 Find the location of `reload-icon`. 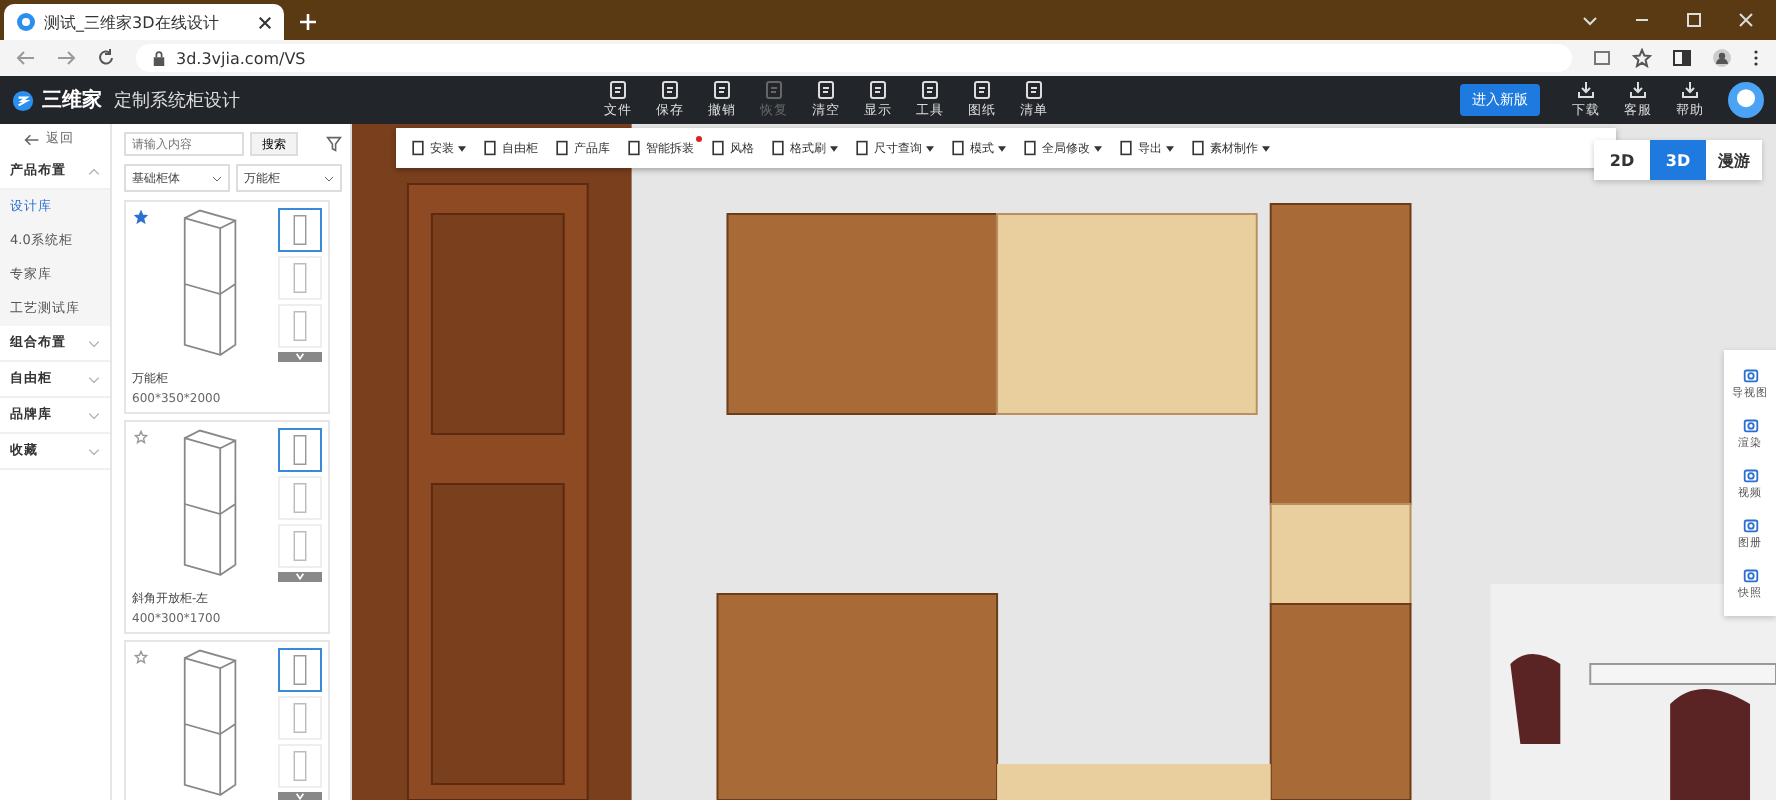

reload-icon is located at coordinates (106, 58).